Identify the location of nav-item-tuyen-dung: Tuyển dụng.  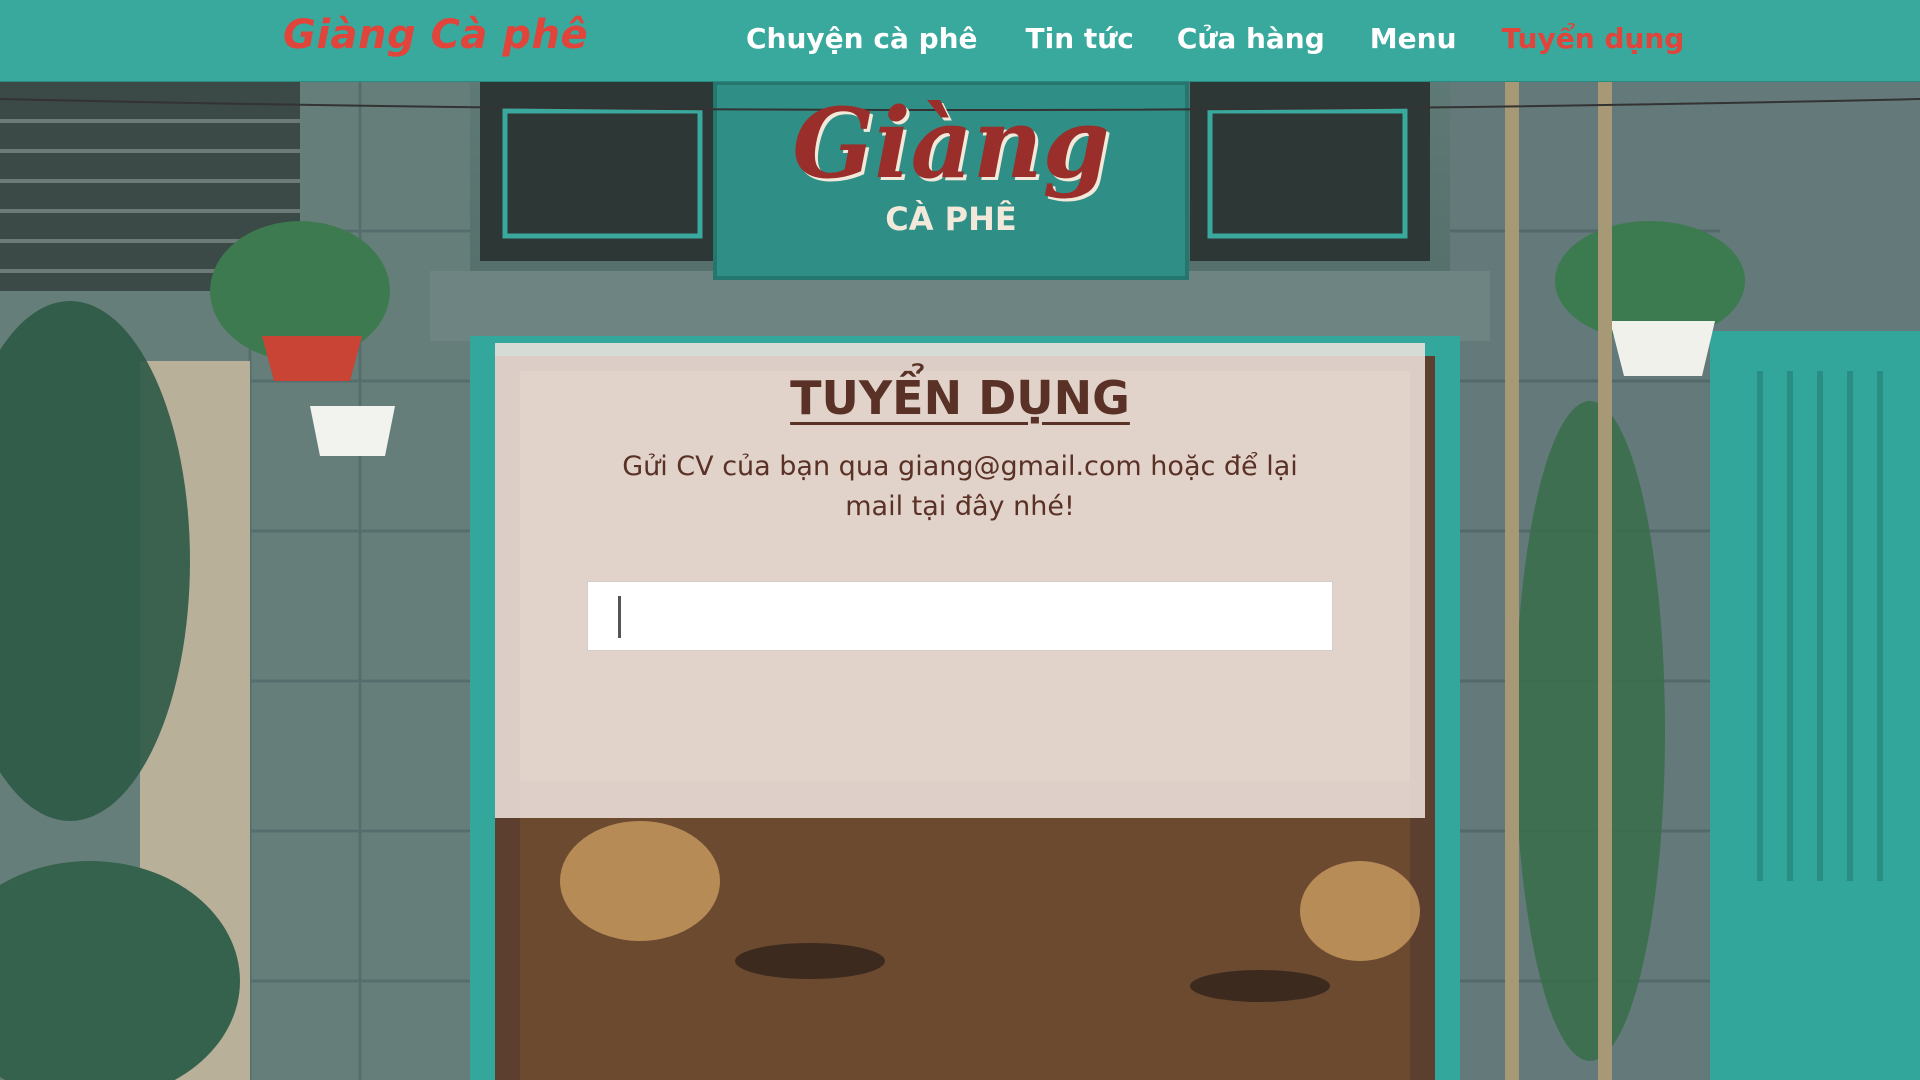
(1593, 38).